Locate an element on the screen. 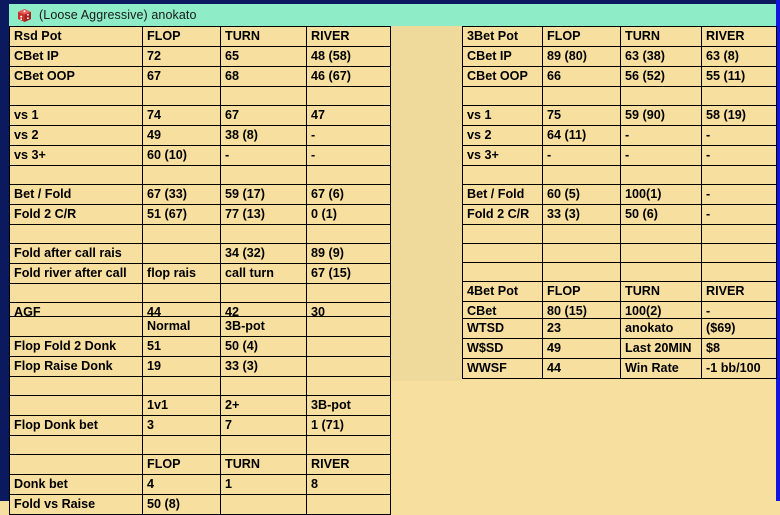 The image size is (780, 515). three-bet-pot-value: 66 is located at coordinates (581, 76).